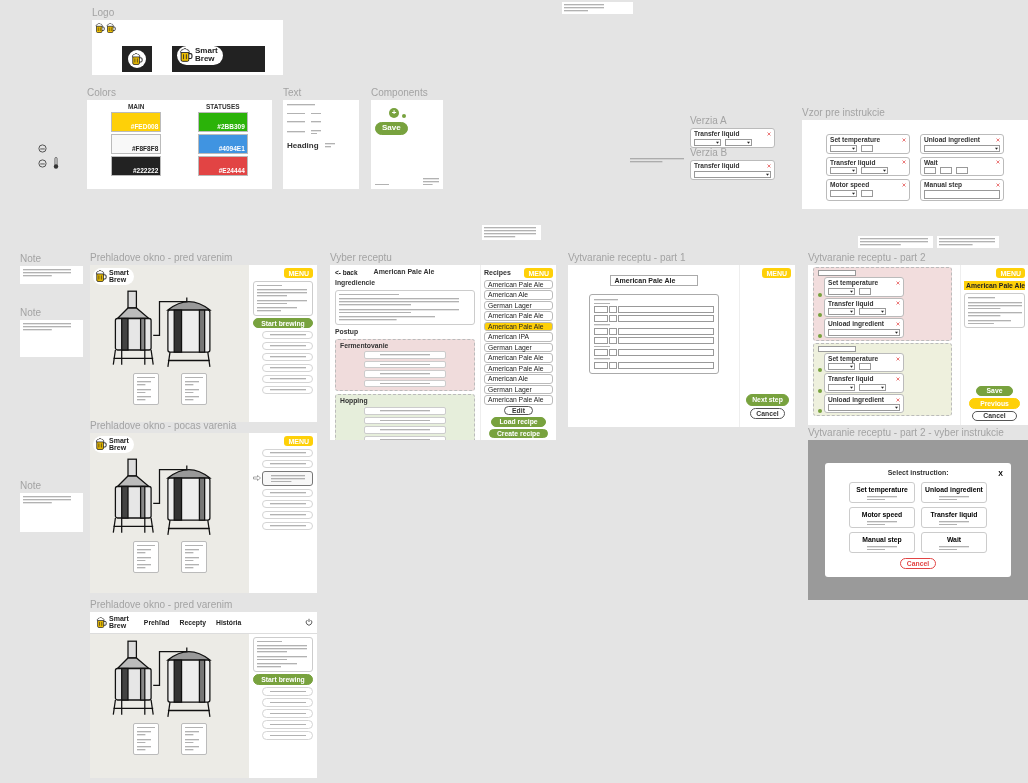 The image size is (1028, 783). I want to click on frame-title: Vyber receptu, so click(361, 257).